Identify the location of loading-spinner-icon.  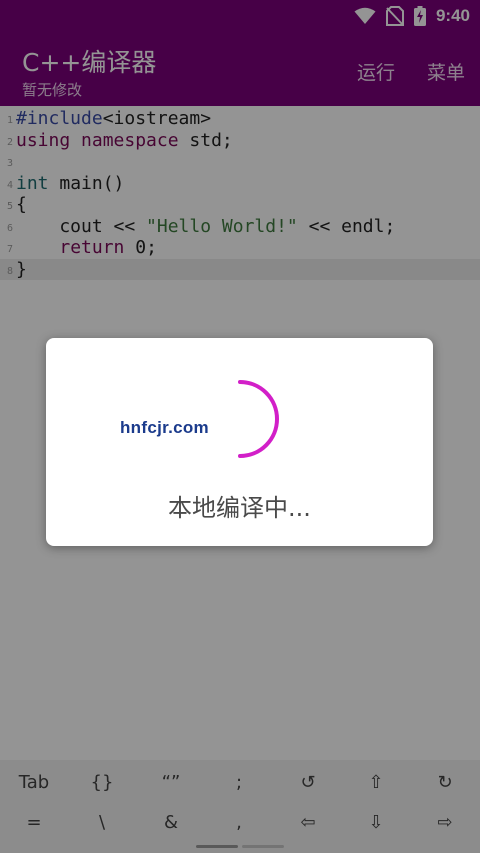
(258, 419).